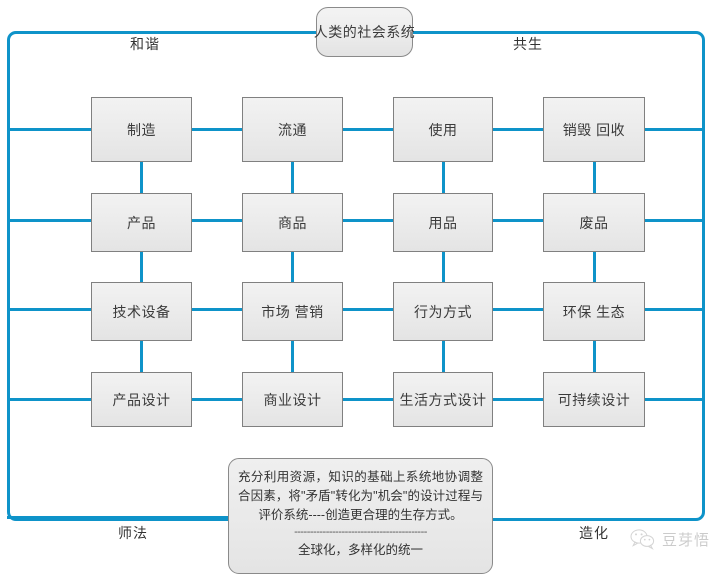  What do you see at coordinates (217, 129) in the screenshot?
I see `connector-row1-c1-c2` at bounding box center [217, 129].